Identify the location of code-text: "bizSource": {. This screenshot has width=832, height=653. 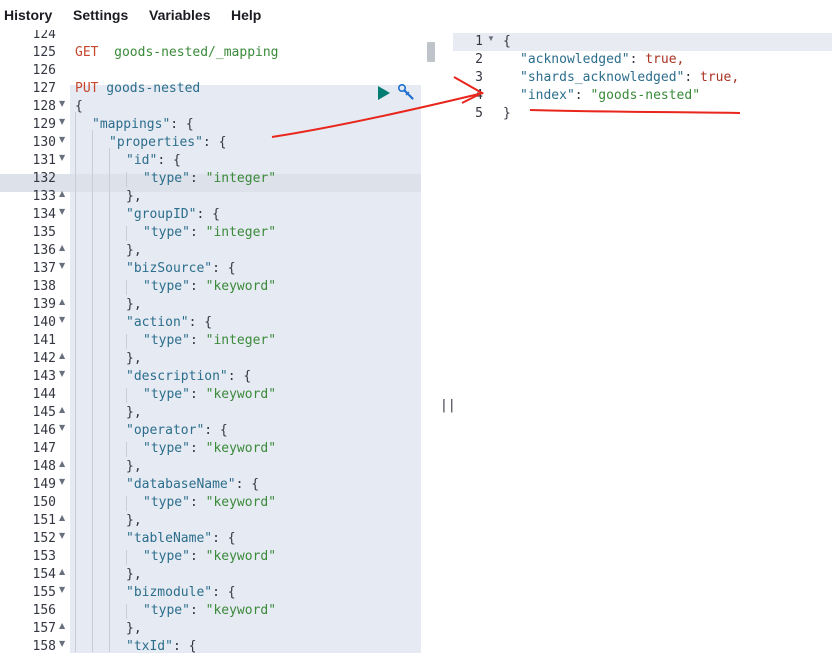
(181, 268).